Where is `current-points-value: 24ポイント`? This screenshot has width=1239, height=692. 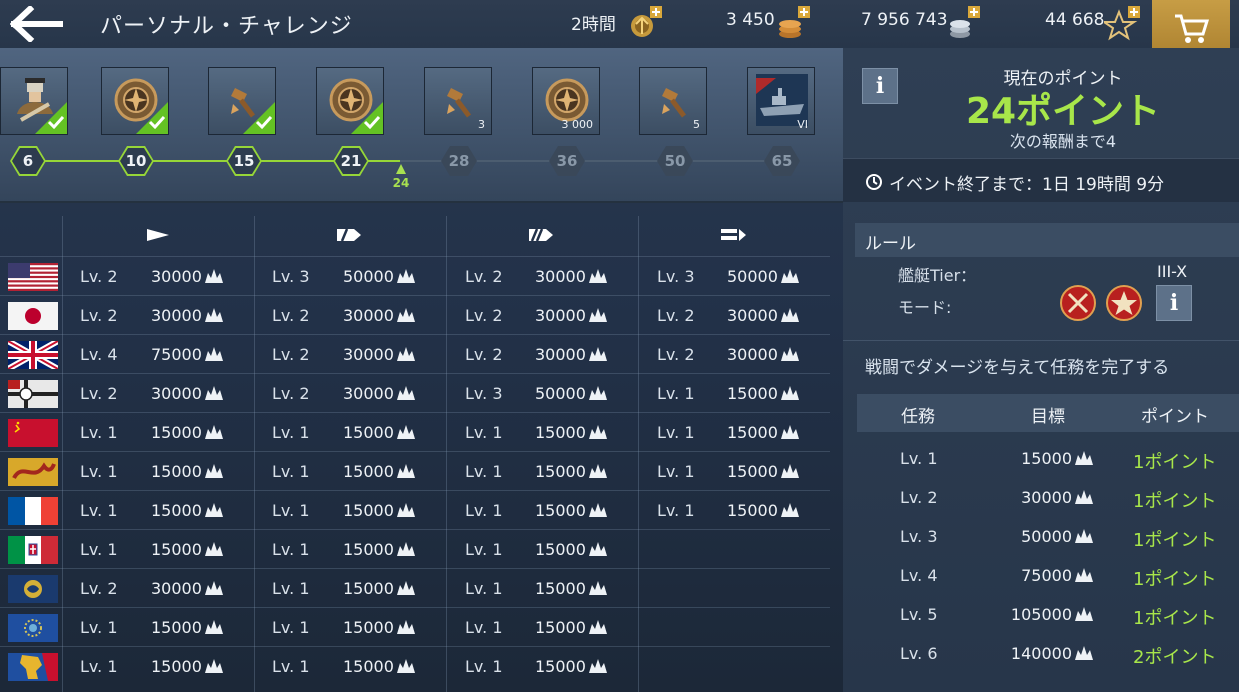
current-points-value: 24ポイント is located at coordinates (1063, 111).